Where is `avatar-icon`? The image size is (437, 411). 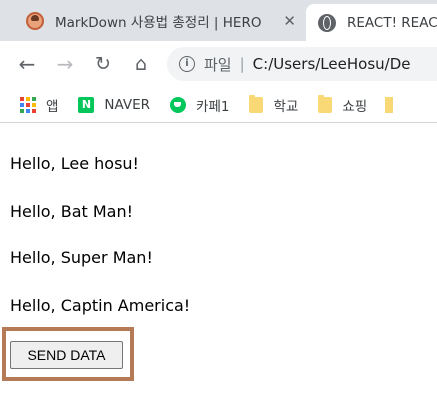
avatar-icon is located at coordinates (35, 20).